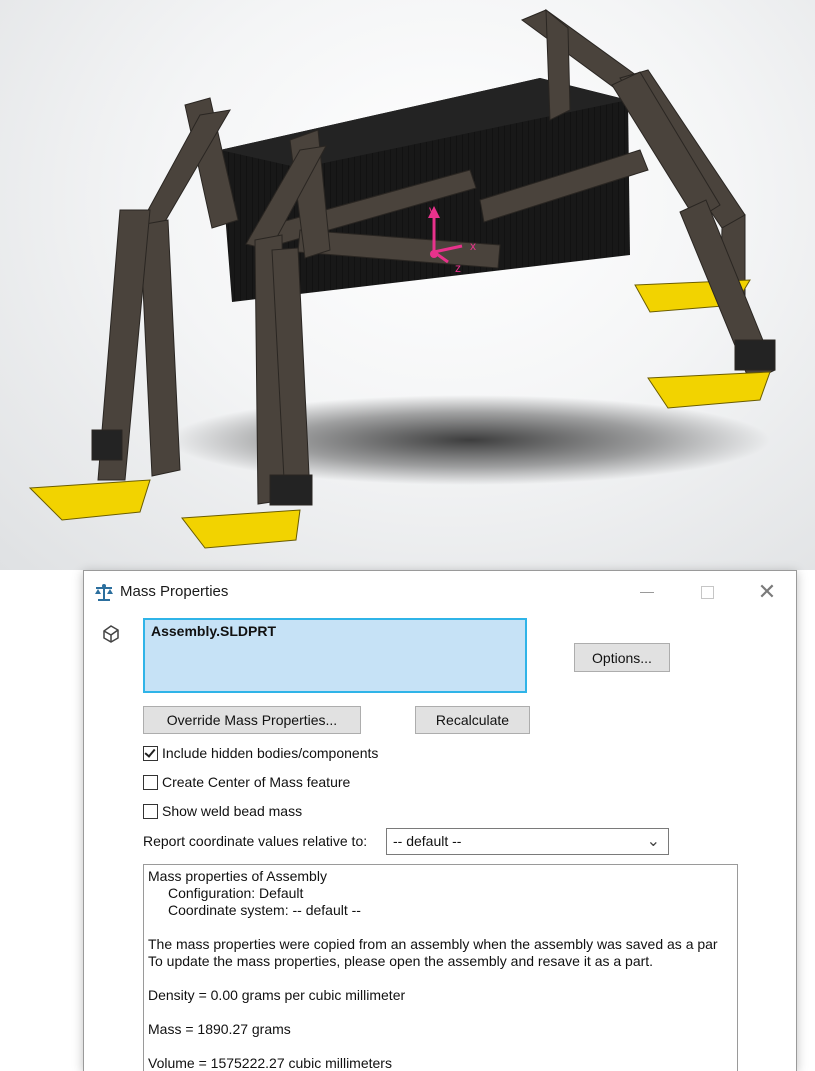 The image size is (815, 1071). Describe the element at coordinates (232, 811) in the screenshot. I see `show-weld-label: Show weld bead mass` at that location.